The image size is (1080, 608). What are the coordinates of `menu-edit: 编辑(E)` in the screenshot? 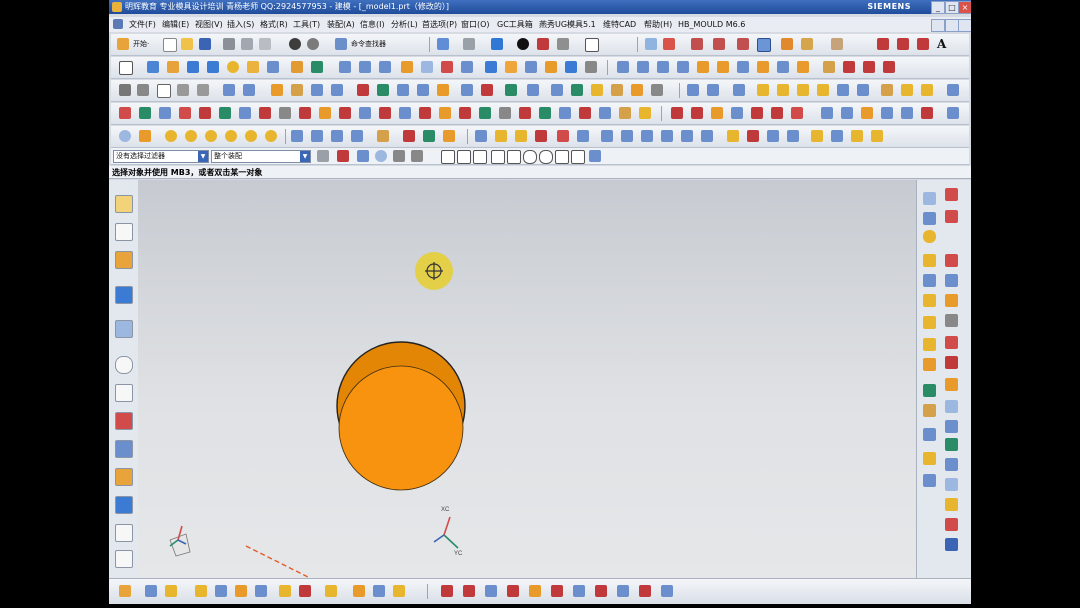 It's located at (175, 24).